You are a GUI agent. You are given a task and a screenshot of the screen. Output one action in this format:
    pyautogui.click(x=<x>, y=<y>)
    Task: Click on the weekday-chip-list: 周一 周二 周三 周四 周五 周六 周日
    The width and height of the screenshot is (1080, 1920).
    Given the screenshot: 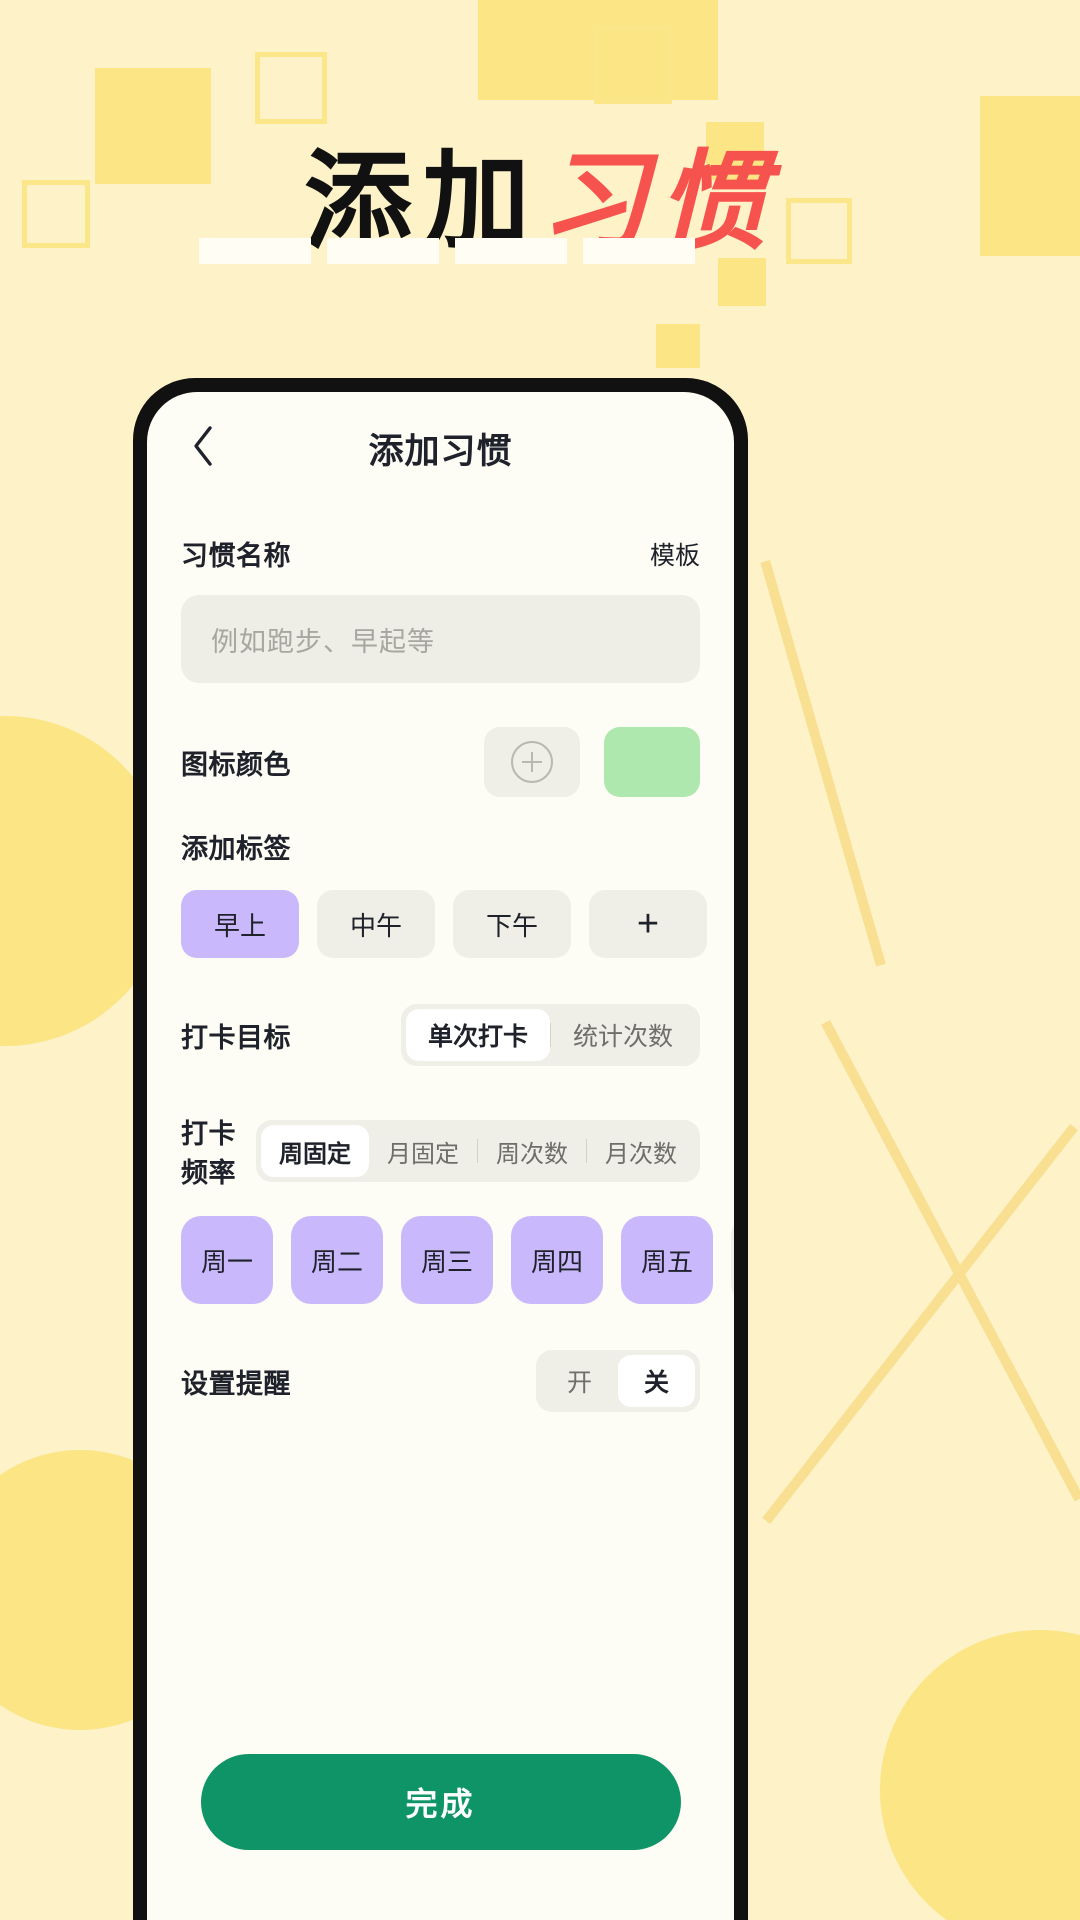 What is the action you would take?
    pyautogui.click(x=457, y=1260)
    